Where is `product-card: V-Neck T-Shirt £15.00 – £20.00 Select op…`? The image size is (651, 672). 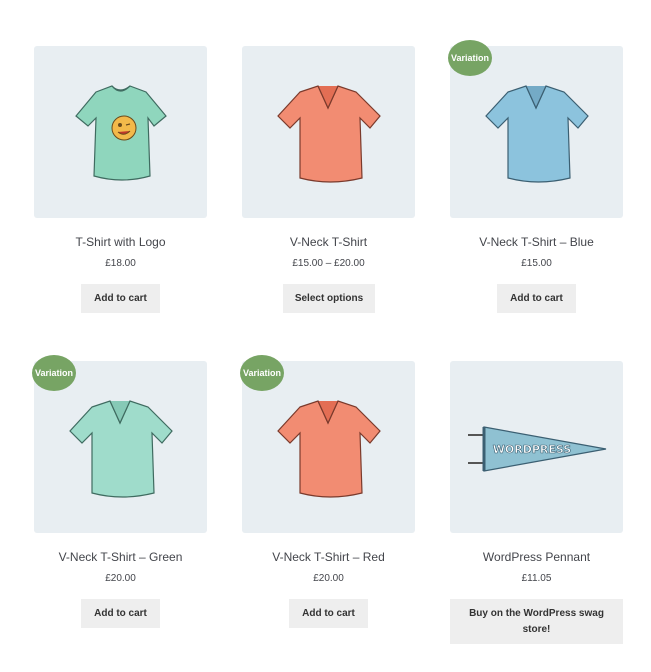
product-card: V-Neck T-Shirt £15.00 – £20.00 Select op… is located at coordinates (328, 181).